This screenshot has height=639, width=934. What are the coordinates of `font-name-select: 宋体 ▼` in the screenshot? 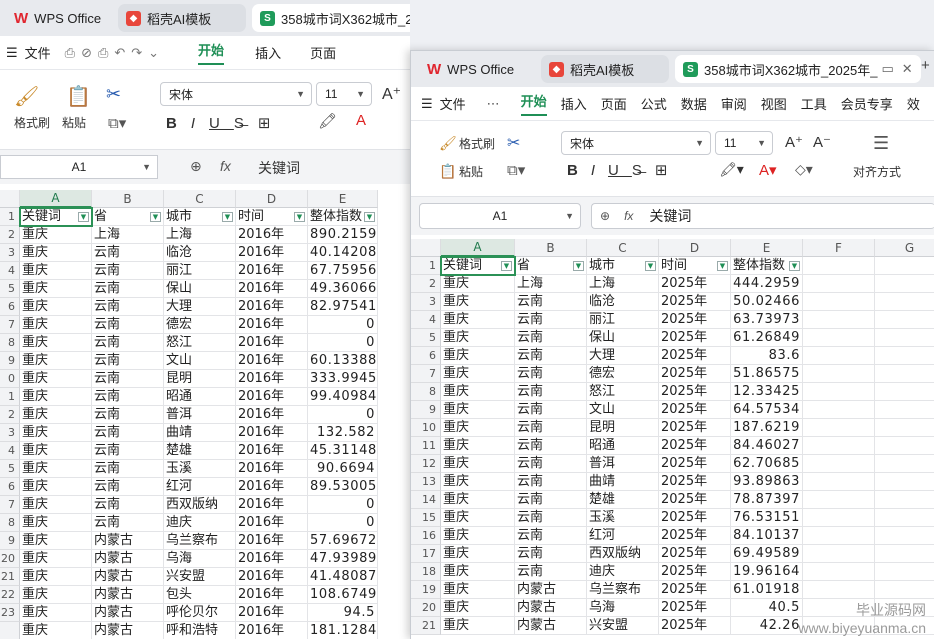 It's located at (236, 94).